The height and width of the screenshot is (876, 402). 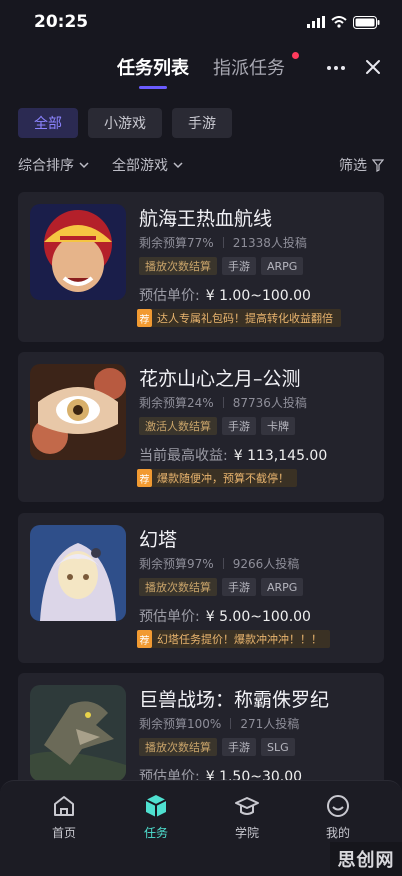 What do you see at coordinates (278, 747) in the screenshot?
I see `genre-tag: SLG` at bounding box center [278, 747].